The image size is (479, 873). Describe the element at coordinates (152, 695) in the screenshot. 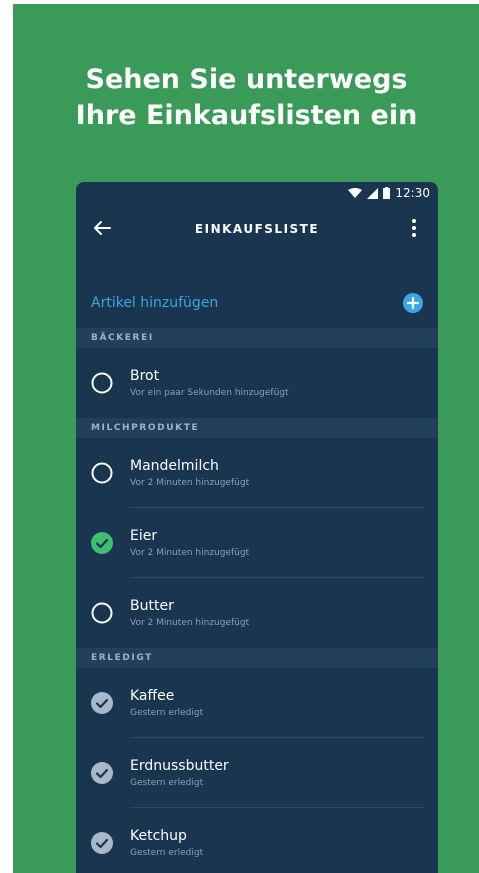

I see `item-name: Kaffee` at that location.